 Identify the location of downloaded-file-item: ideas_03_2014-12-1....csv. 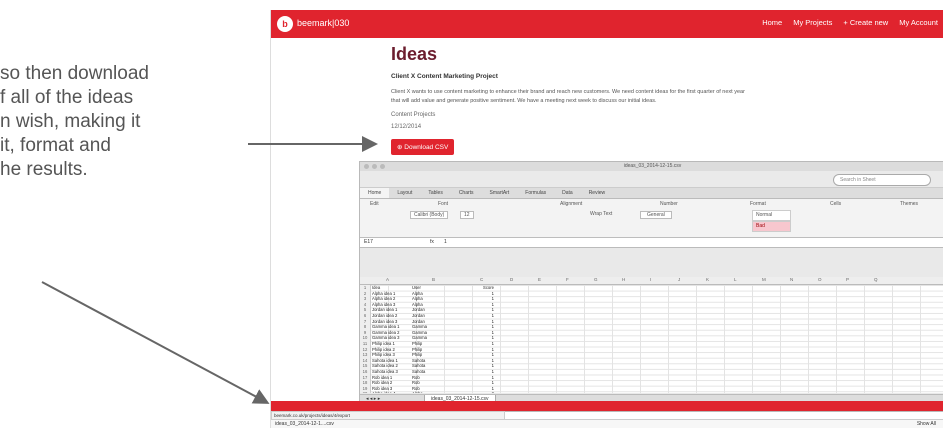
(304, 424).